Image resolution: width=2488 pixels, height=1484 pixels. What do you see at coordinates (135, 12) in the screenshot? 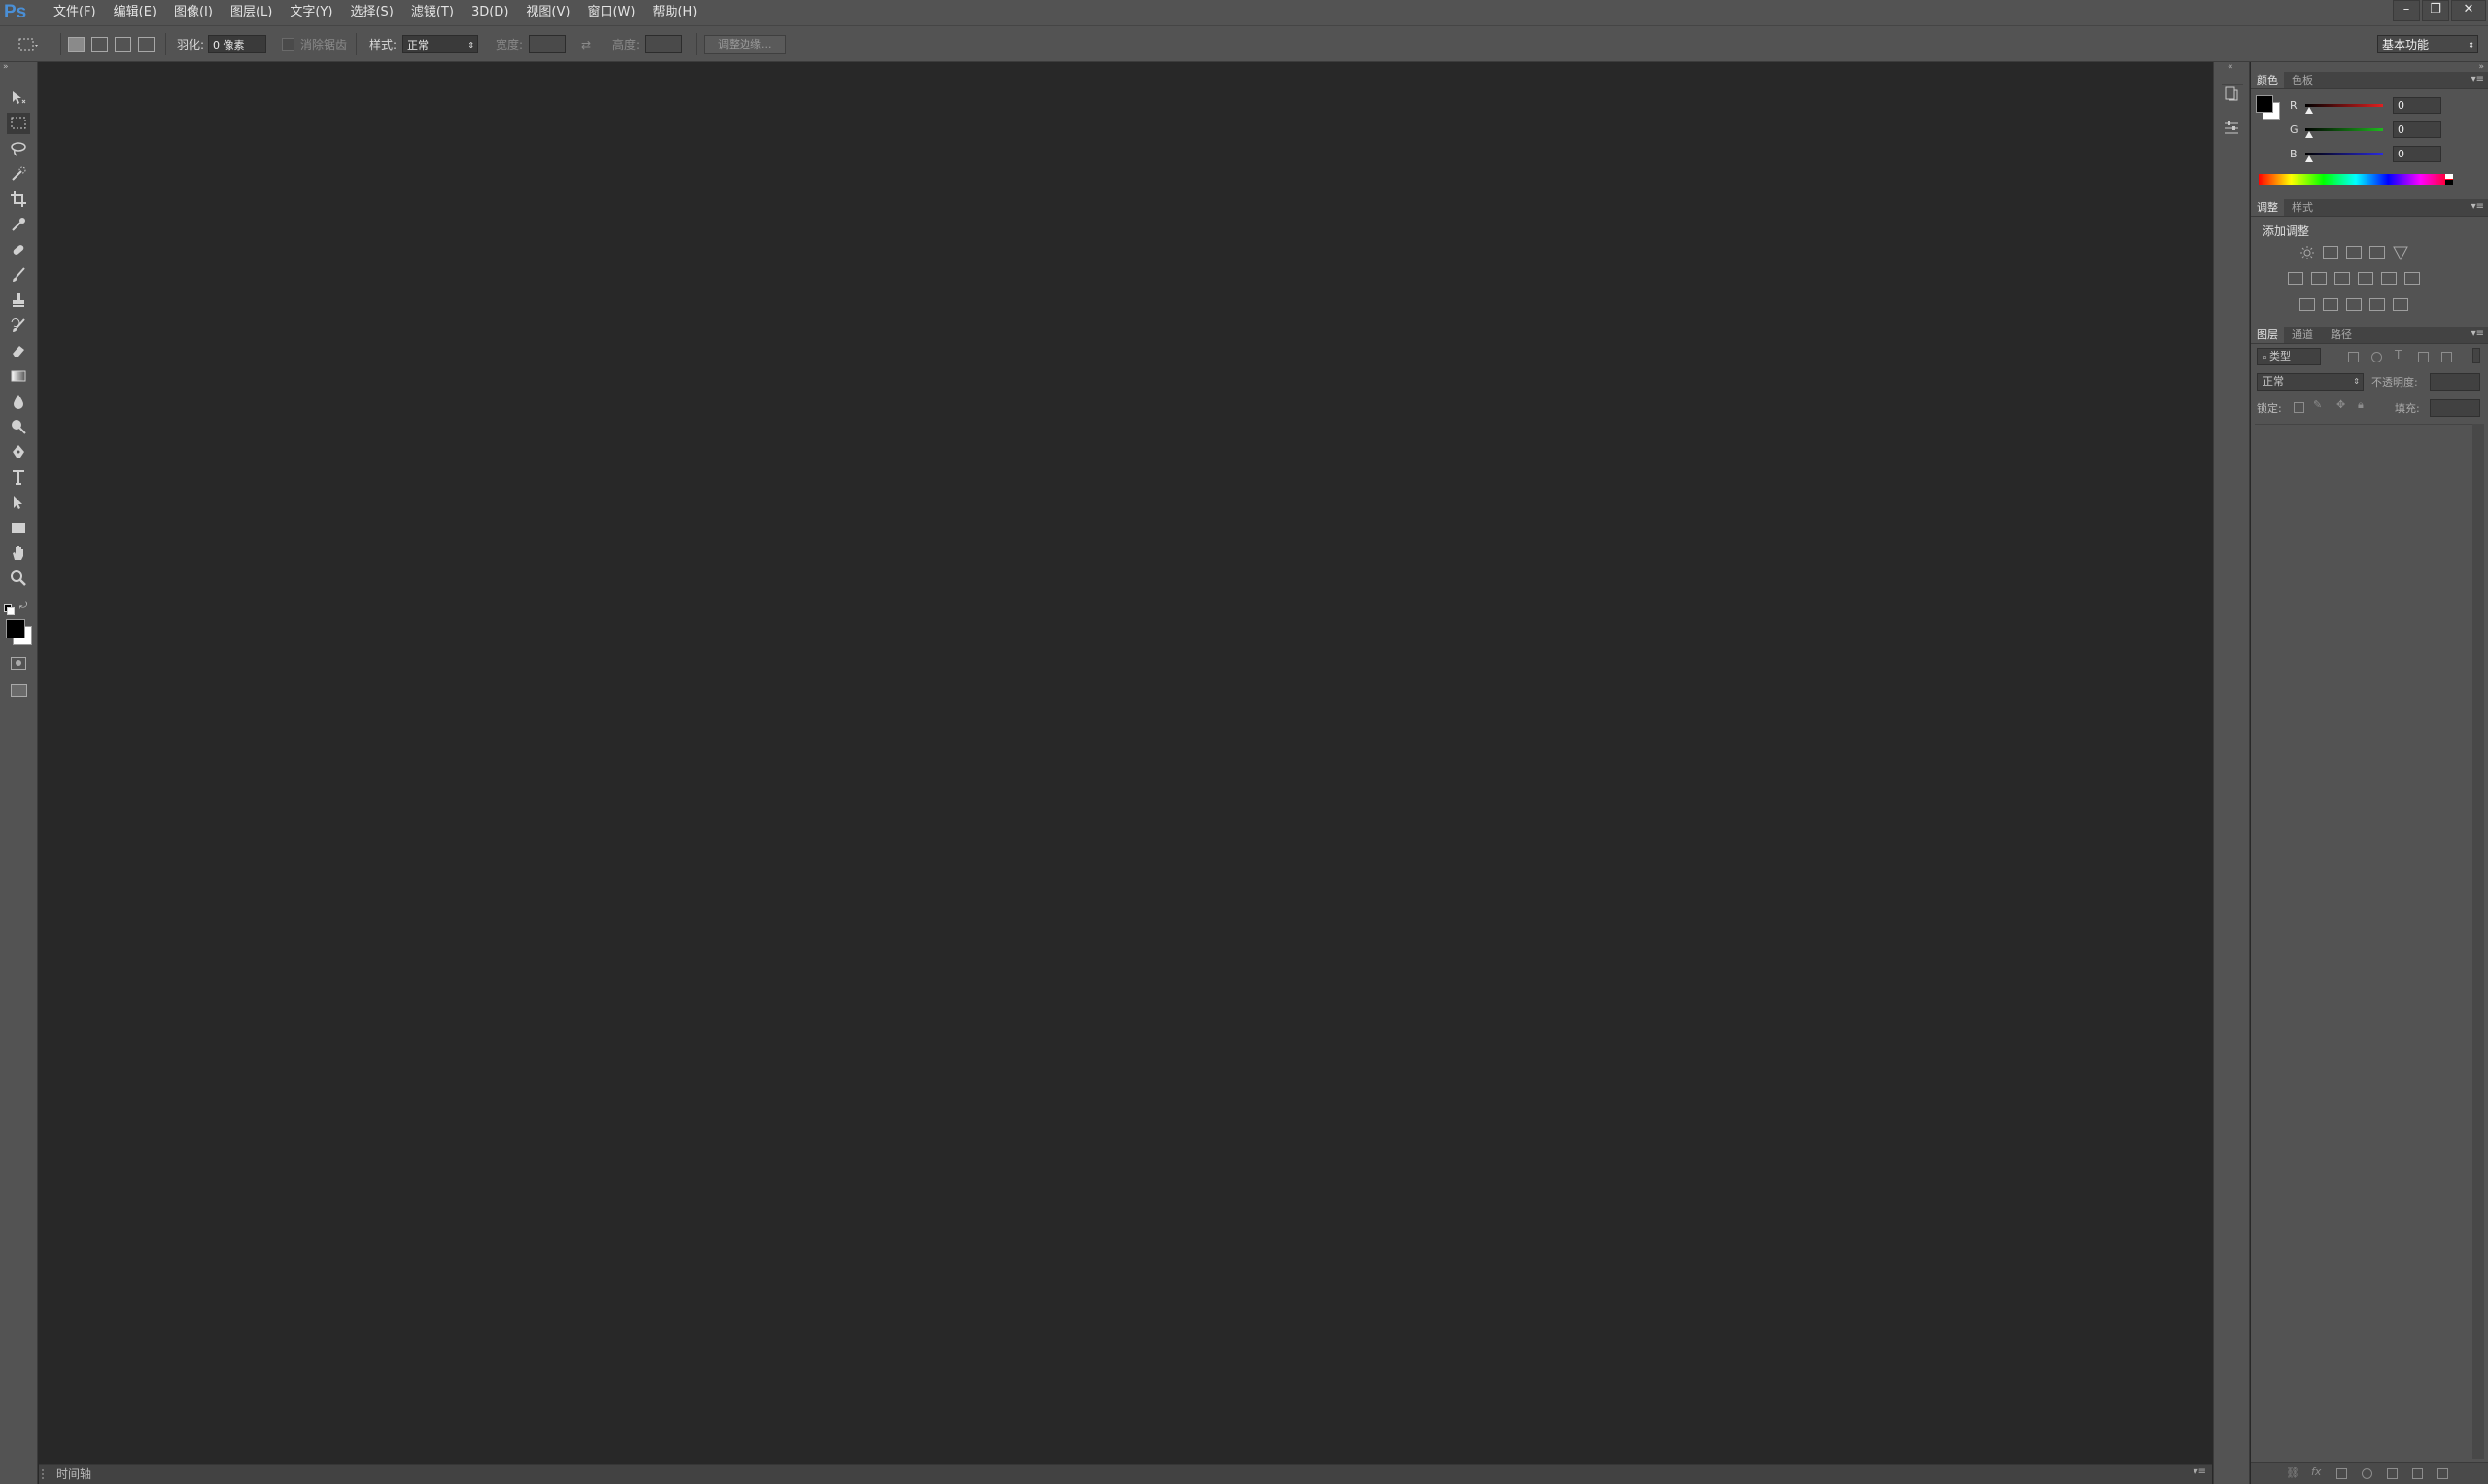
I see `menu-edit: 编辑(E)` at bounding box center [135, 12].